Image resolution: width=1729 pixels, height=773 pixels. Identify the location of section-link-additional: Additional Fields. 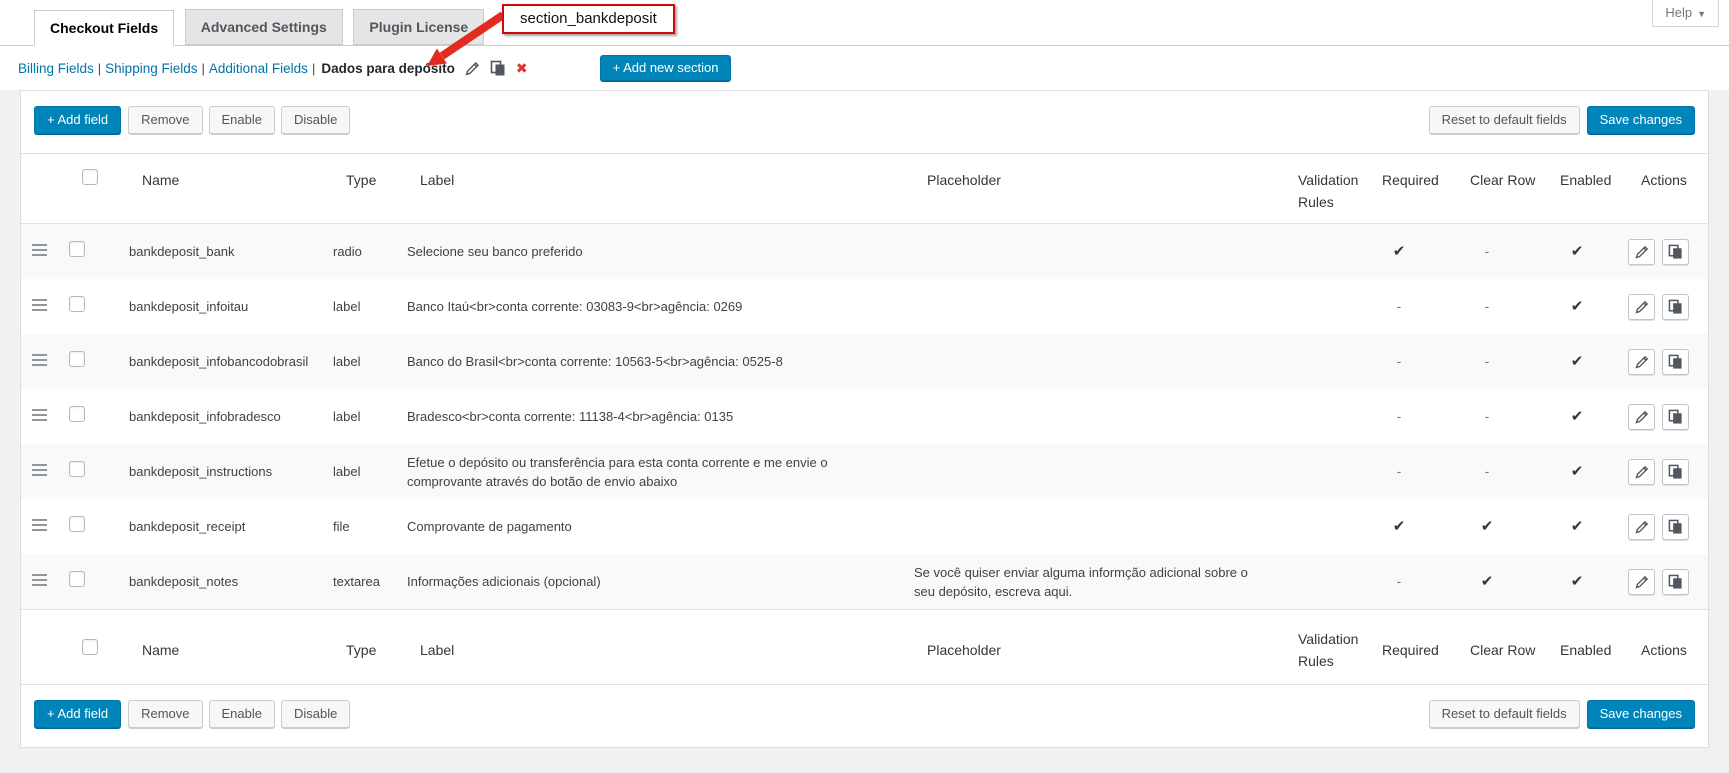
(258, 68).